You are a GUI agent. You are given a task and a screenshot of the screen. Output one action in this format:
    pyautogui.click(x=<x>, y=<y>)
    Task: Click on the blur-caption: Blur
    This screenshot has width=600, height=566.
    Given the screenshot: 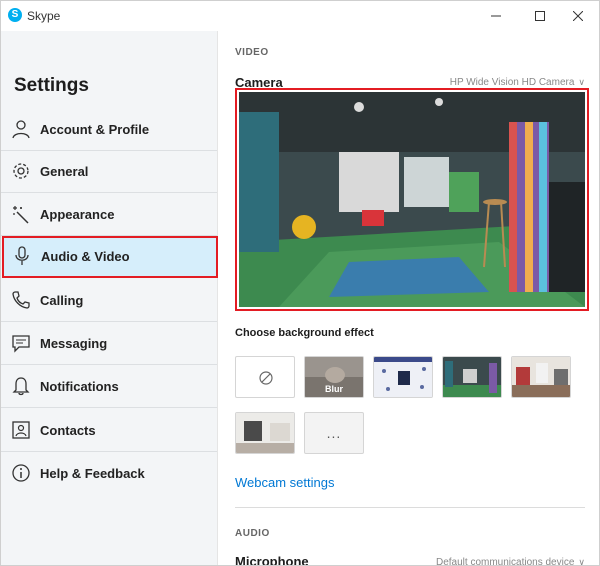 What is the action you would take?
    pyautogui.click(x=334, y=389)
    